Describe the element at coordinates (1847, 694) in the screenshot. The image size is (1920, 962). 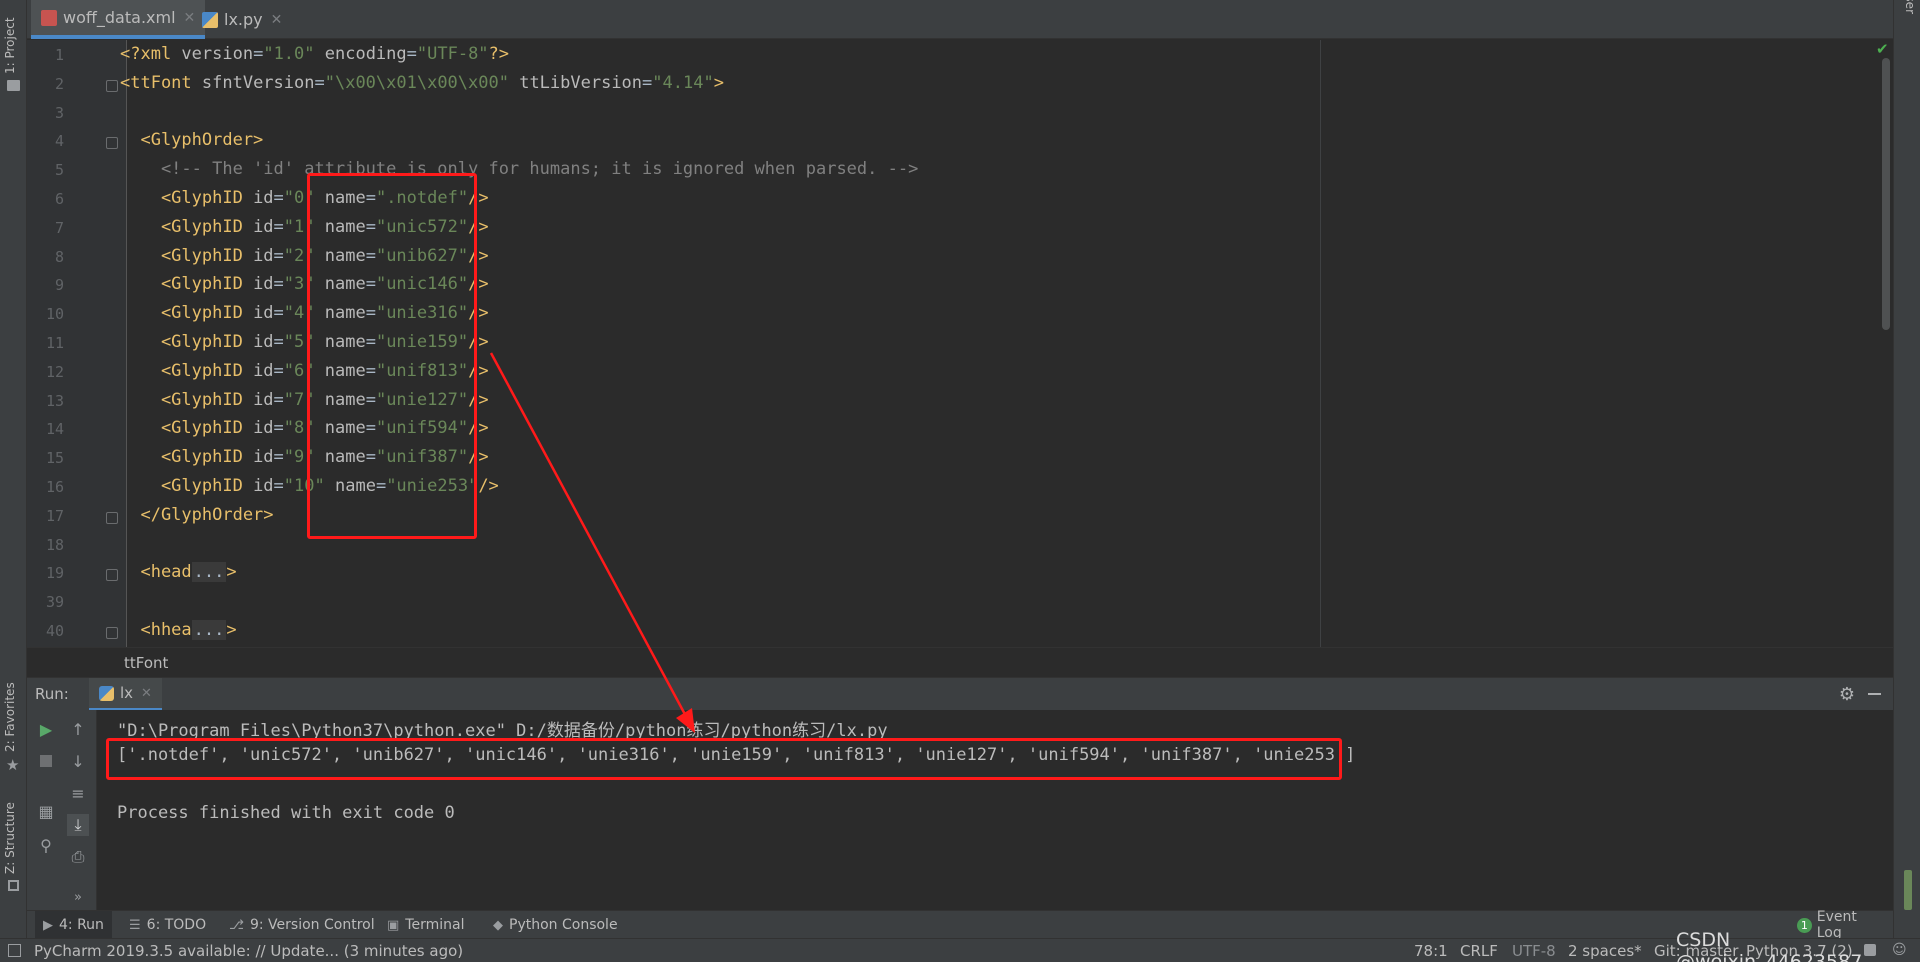
I see `gear-icon: ⚙` at that location.